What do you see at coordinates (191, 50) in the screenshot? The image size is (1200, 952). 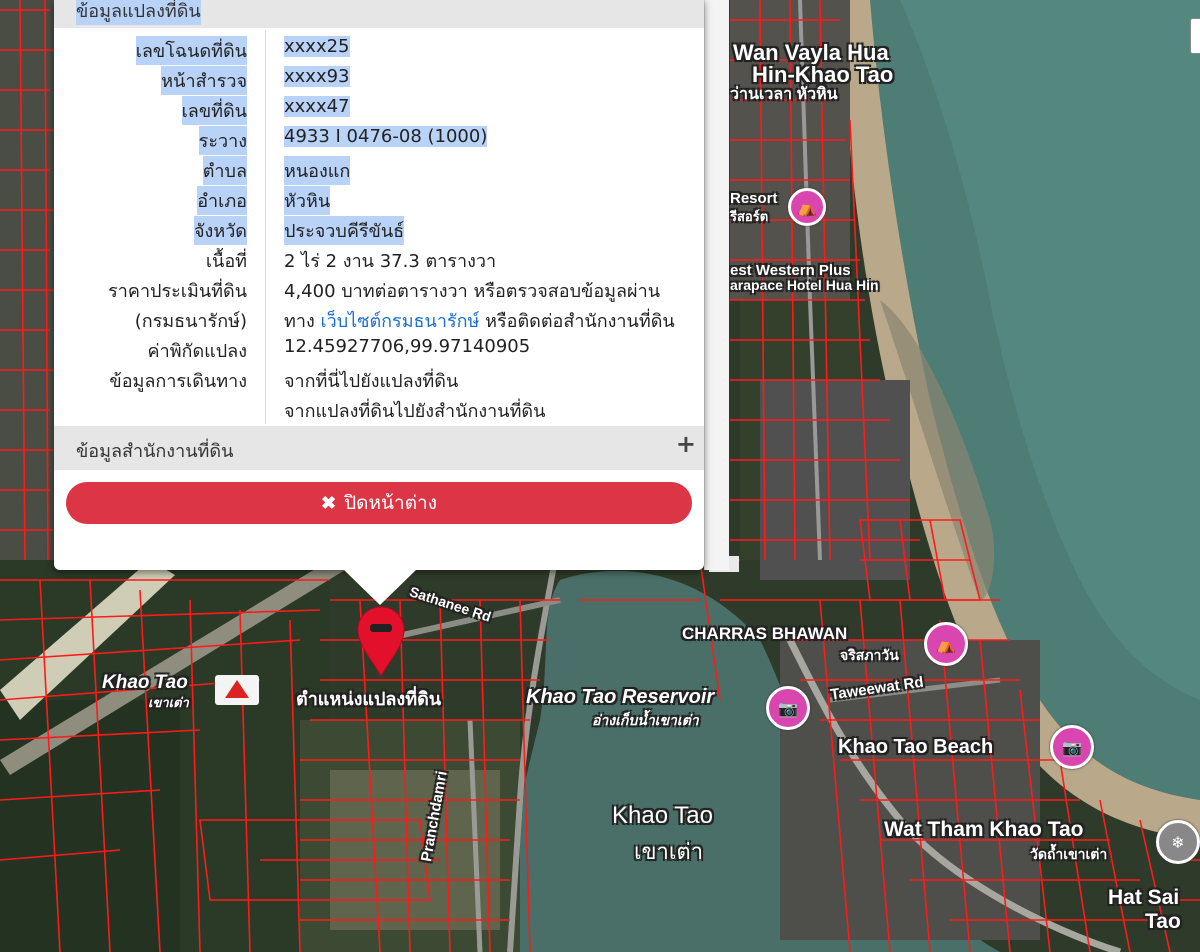 I see `deed-number-label: เลขโฉนดที่ดิน` at bounding box center [191, 50].